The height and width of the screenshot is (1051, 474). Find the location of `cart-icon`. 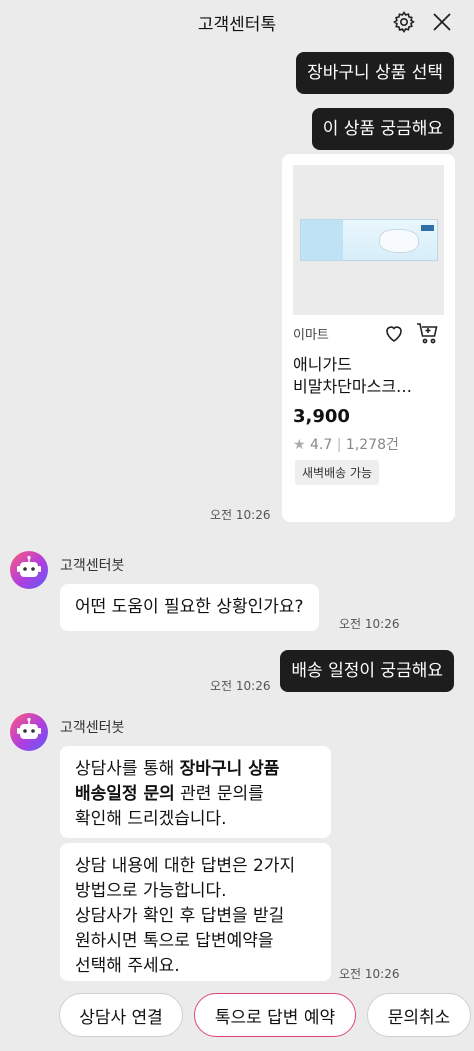

cart-icon is located at coordinates (428, 333).